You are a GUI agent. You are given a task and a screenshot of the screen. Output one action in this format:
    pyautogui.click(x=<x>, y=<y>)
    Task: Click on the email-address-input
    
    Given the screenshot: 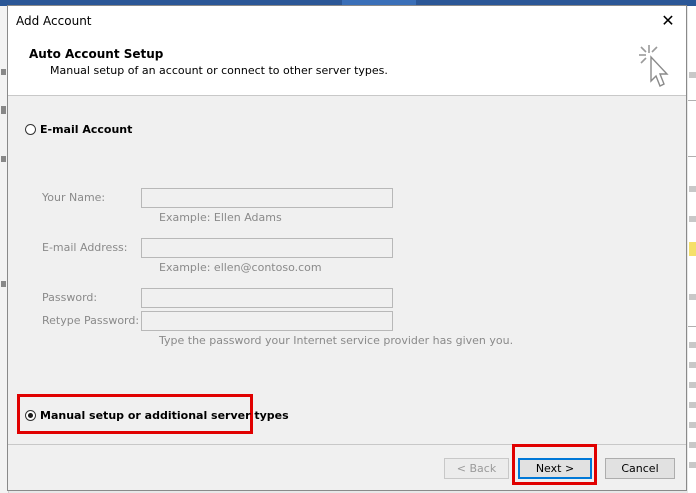 What is the action you would take?
    pyautogui.click(x=267, y=248)
    